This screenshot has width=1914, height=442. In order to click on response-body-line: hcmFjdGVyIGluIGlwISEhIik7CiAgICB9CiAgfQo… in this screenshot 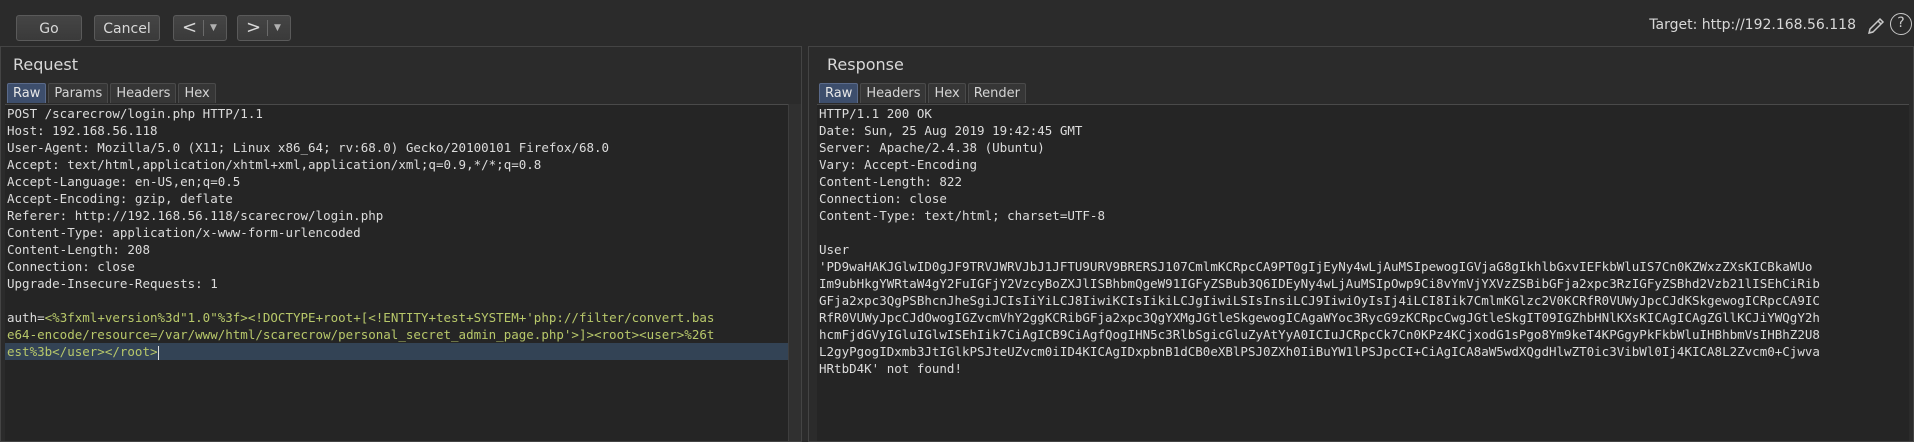, I will do `click(1319, 334)`.